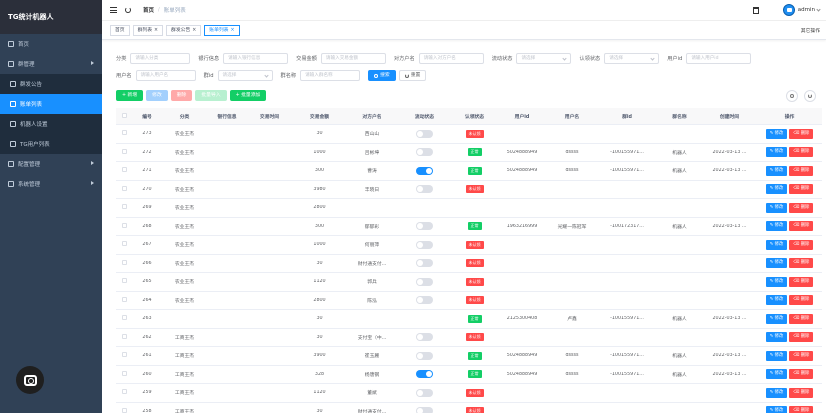 The width and height of the screenshot is (826, 413). What do you see at coordinates (30, 380) in the screenshot?
I see `camera-icon` at bounding box center [30, 380].